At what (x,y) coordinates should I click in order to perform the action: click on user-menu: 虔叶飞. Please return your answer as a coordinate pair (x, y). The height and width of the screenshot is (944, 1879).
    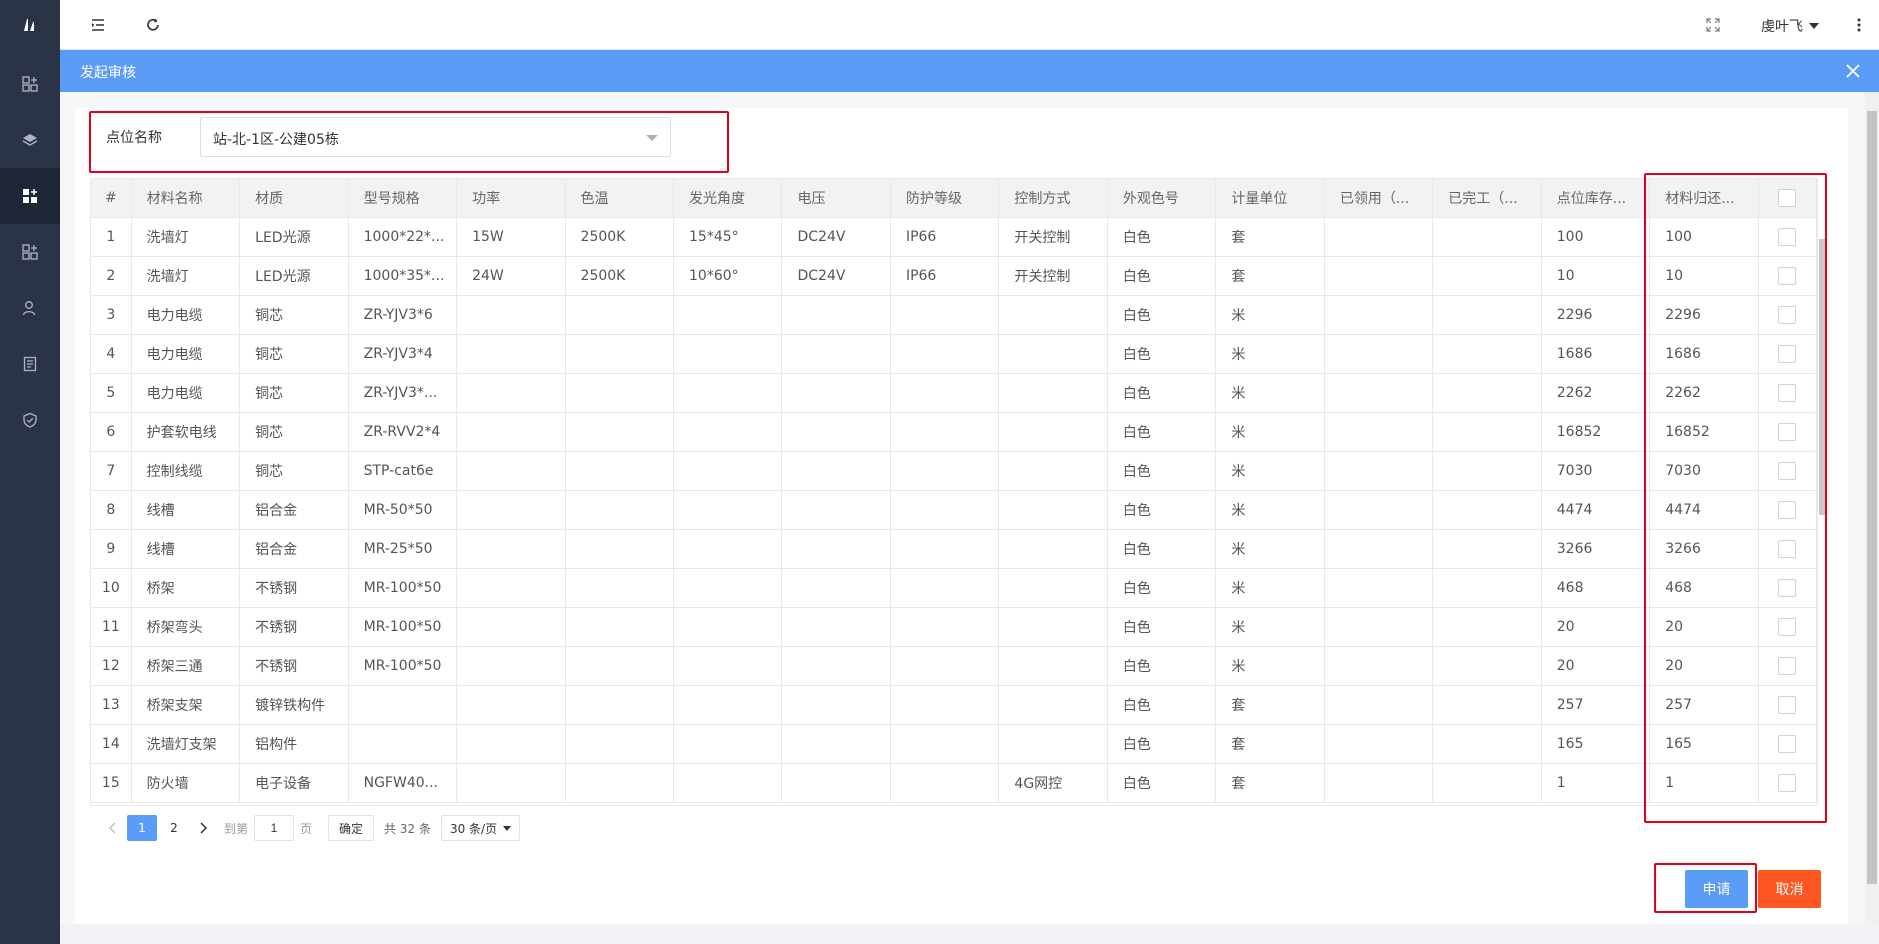
    Looking at the image, I should click on (1790, 26).